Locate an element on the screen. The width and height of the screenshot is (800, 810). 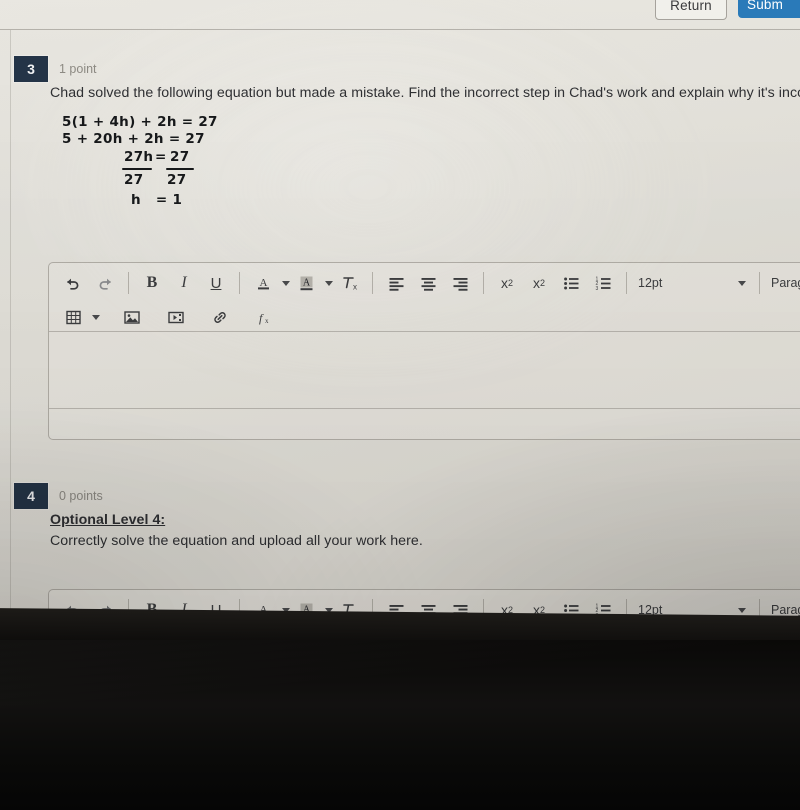
numbered-list-icon: 123 is located at coordinates (603, 283).